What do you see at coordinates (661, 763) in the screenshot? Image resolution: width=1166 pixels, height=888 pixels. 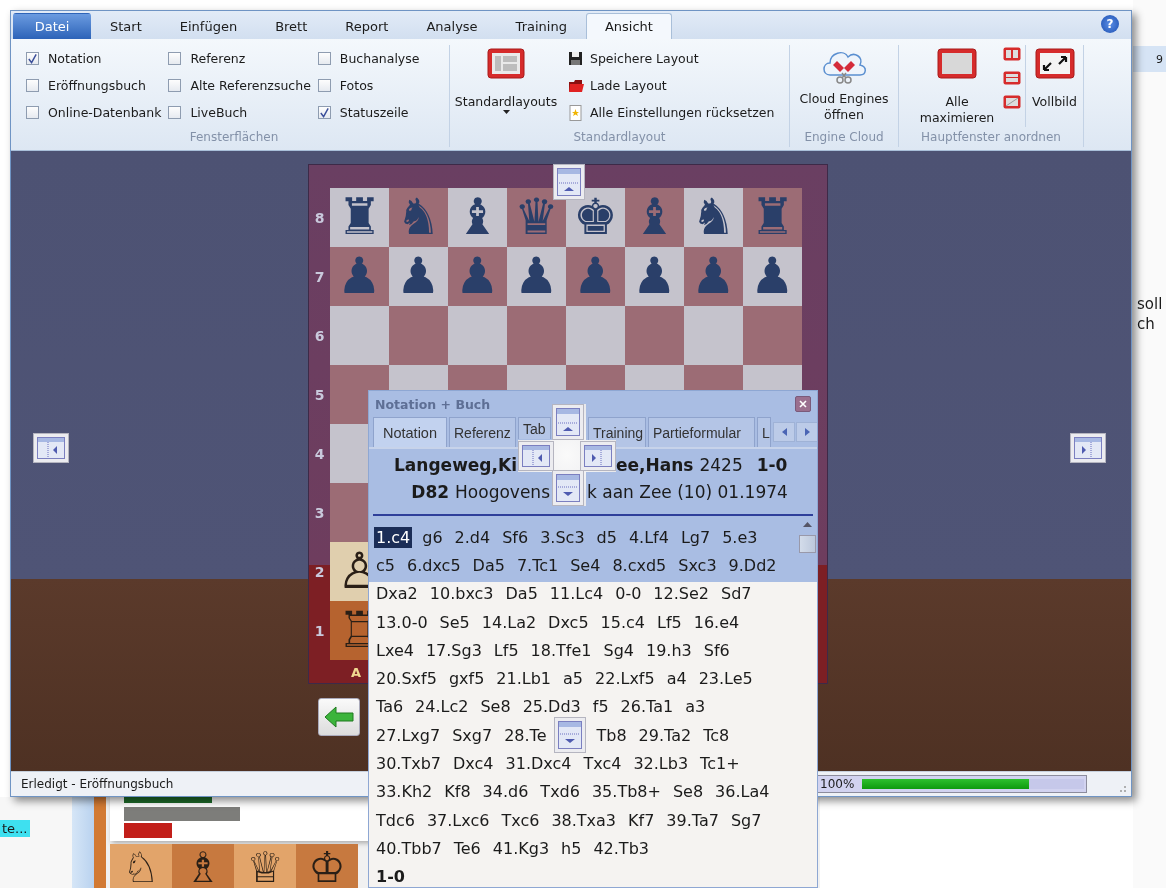 I see `move: 32.Lb3` at bounding box center [661, 763].